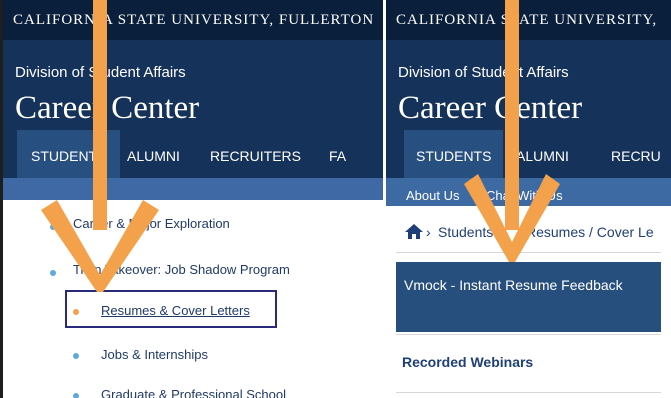 Image resolution: width=671 pixels, height=398 pixels. I want to click on subnav-chat-with-us: Chat With Us, so click(524, 195).